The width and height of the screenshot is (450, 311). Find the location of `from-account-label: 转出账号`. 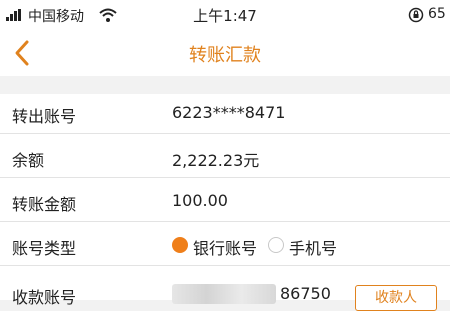

from-account-label: 转出账号 is located at coordinates (44, 116).